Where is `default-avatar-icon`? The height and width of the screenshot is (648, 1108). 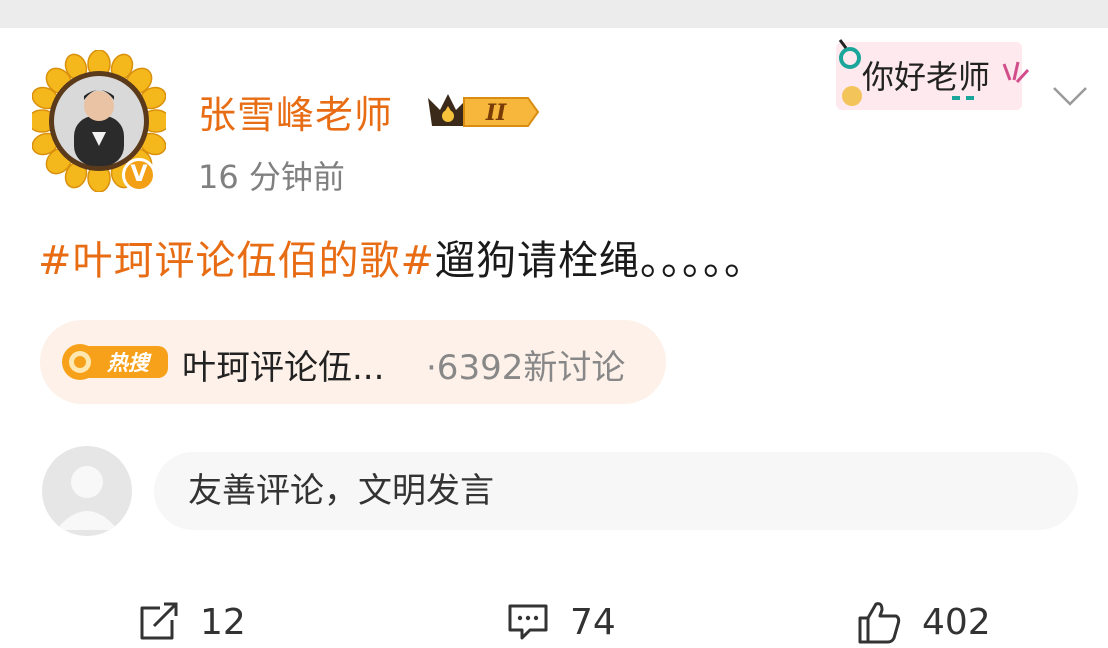 default-avatar-icon is located at coordinates (87, 498).